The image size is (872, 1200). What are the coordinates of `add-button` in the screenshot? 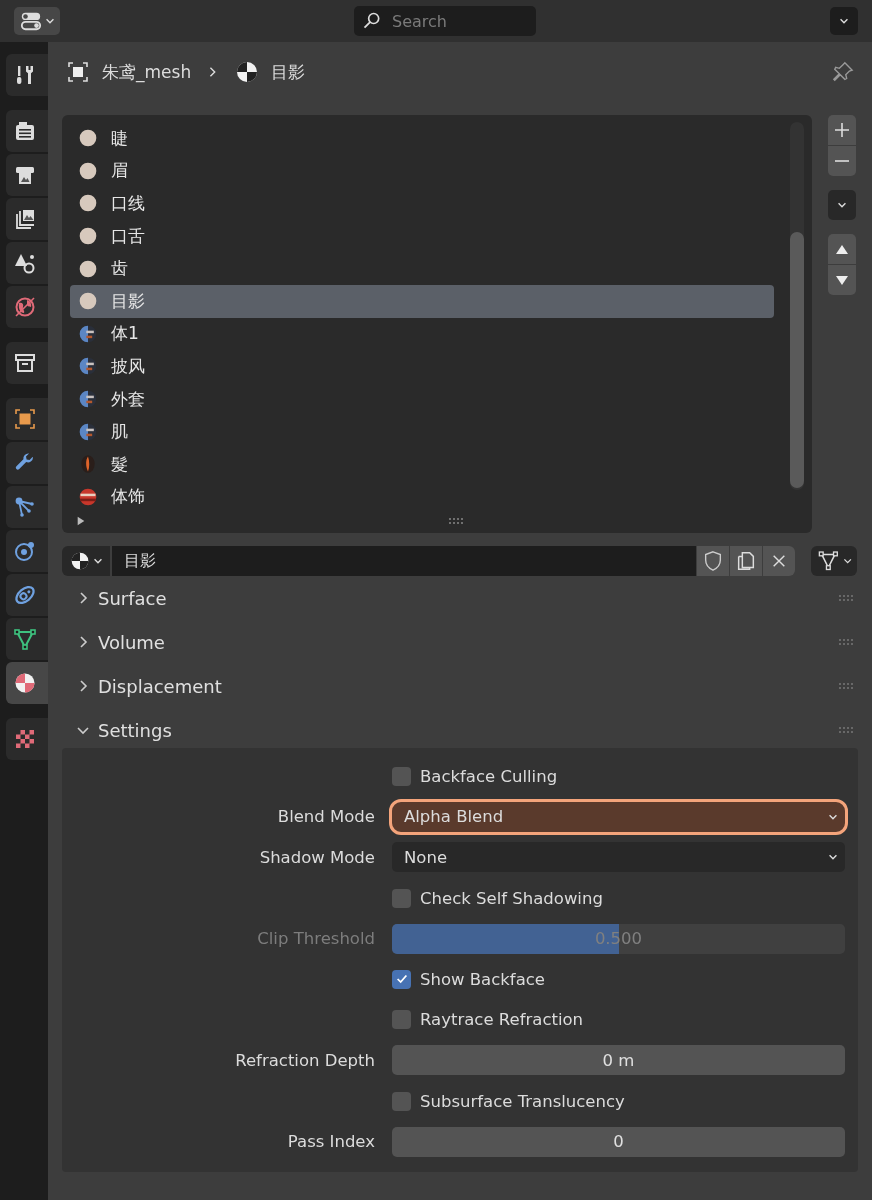 It's located at (842, 130).